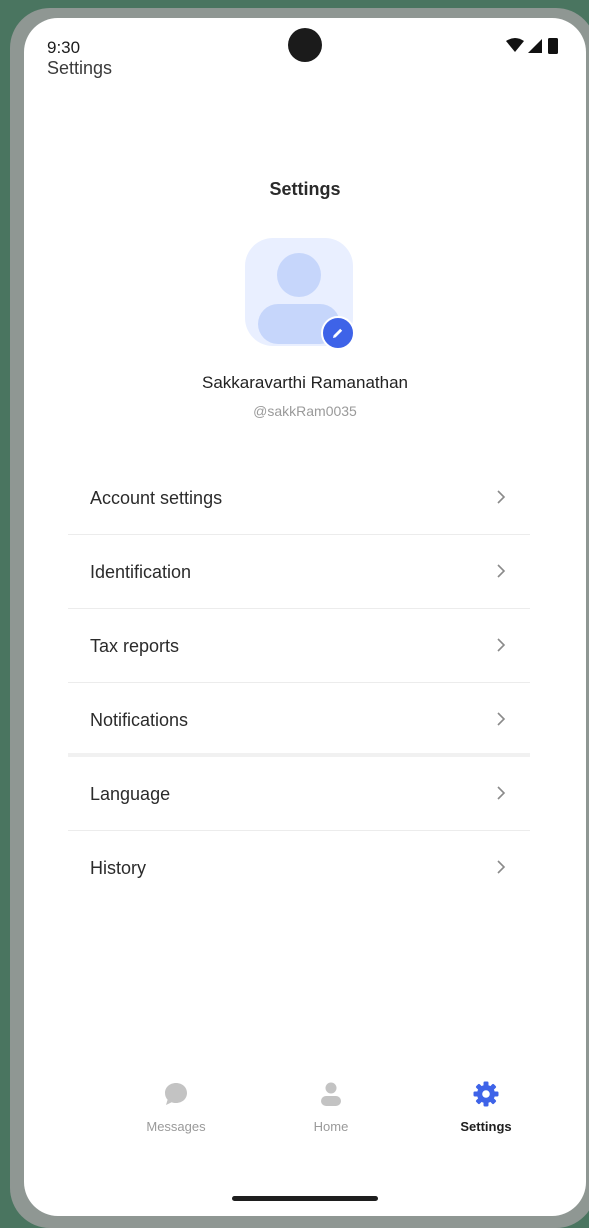 This screenshot has height=1228, width=589. Describe the element at coordinates (299, 794) in the screenshot. I see `menu-item-language: Language` at that location.